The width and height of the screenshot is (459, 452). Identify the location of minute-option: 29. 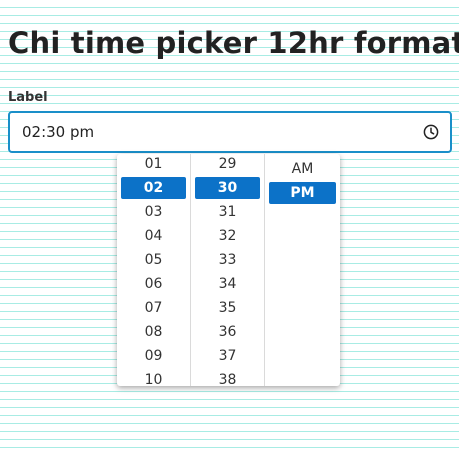
(227, 164).